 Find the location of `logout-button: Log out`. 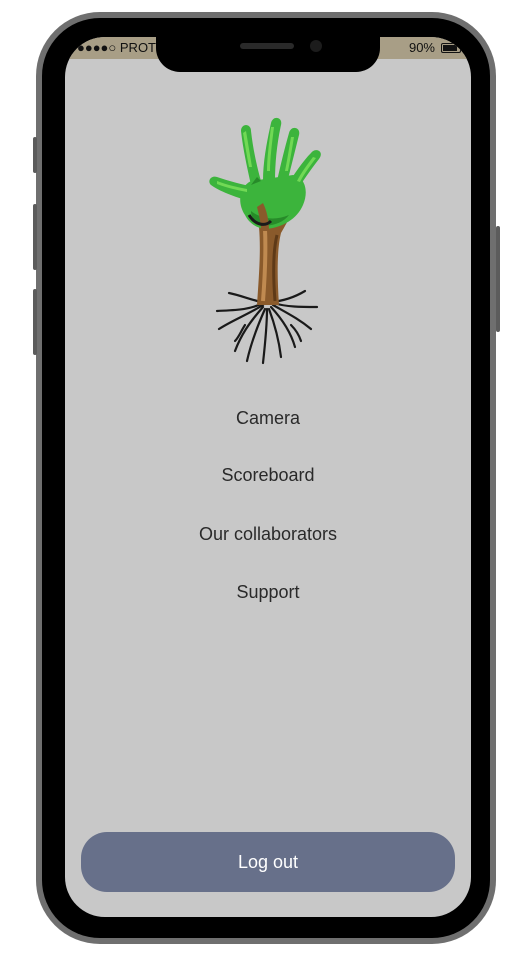

logout-button: Log out is located at coordinates (268, 862).